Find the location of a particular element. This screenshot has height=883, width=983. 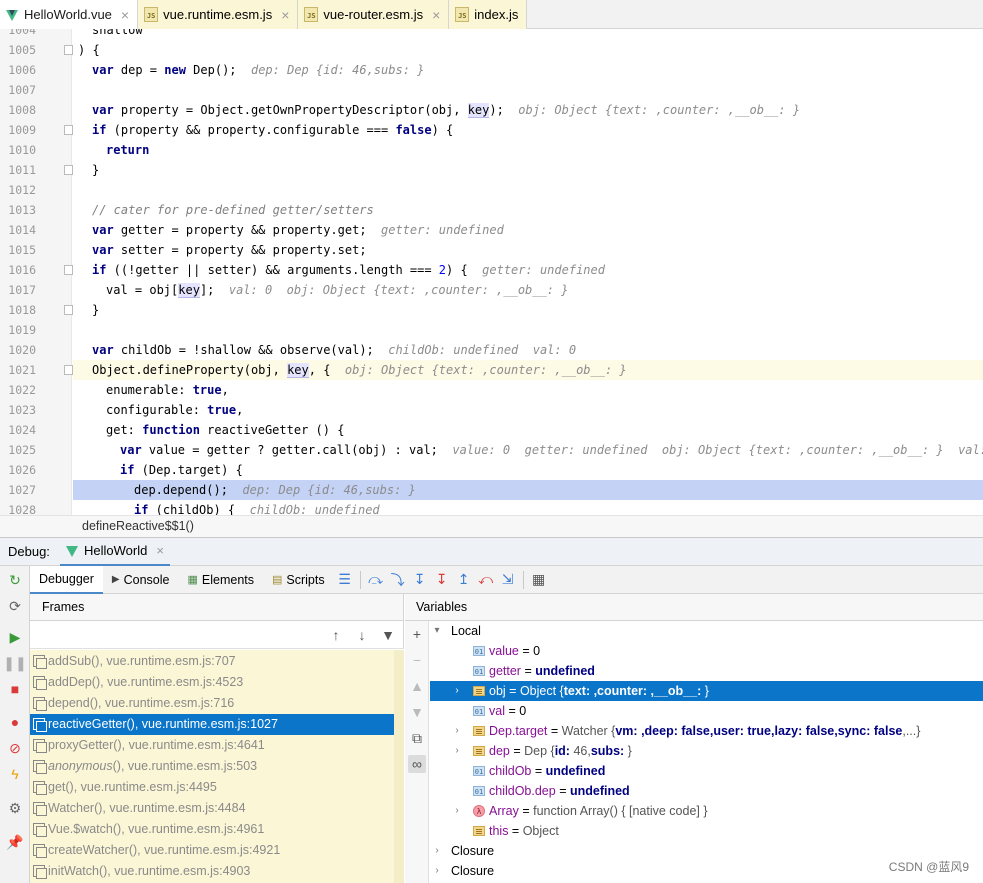

tab-scripts: ▤ Scripts is located at coordinates (298, 580).